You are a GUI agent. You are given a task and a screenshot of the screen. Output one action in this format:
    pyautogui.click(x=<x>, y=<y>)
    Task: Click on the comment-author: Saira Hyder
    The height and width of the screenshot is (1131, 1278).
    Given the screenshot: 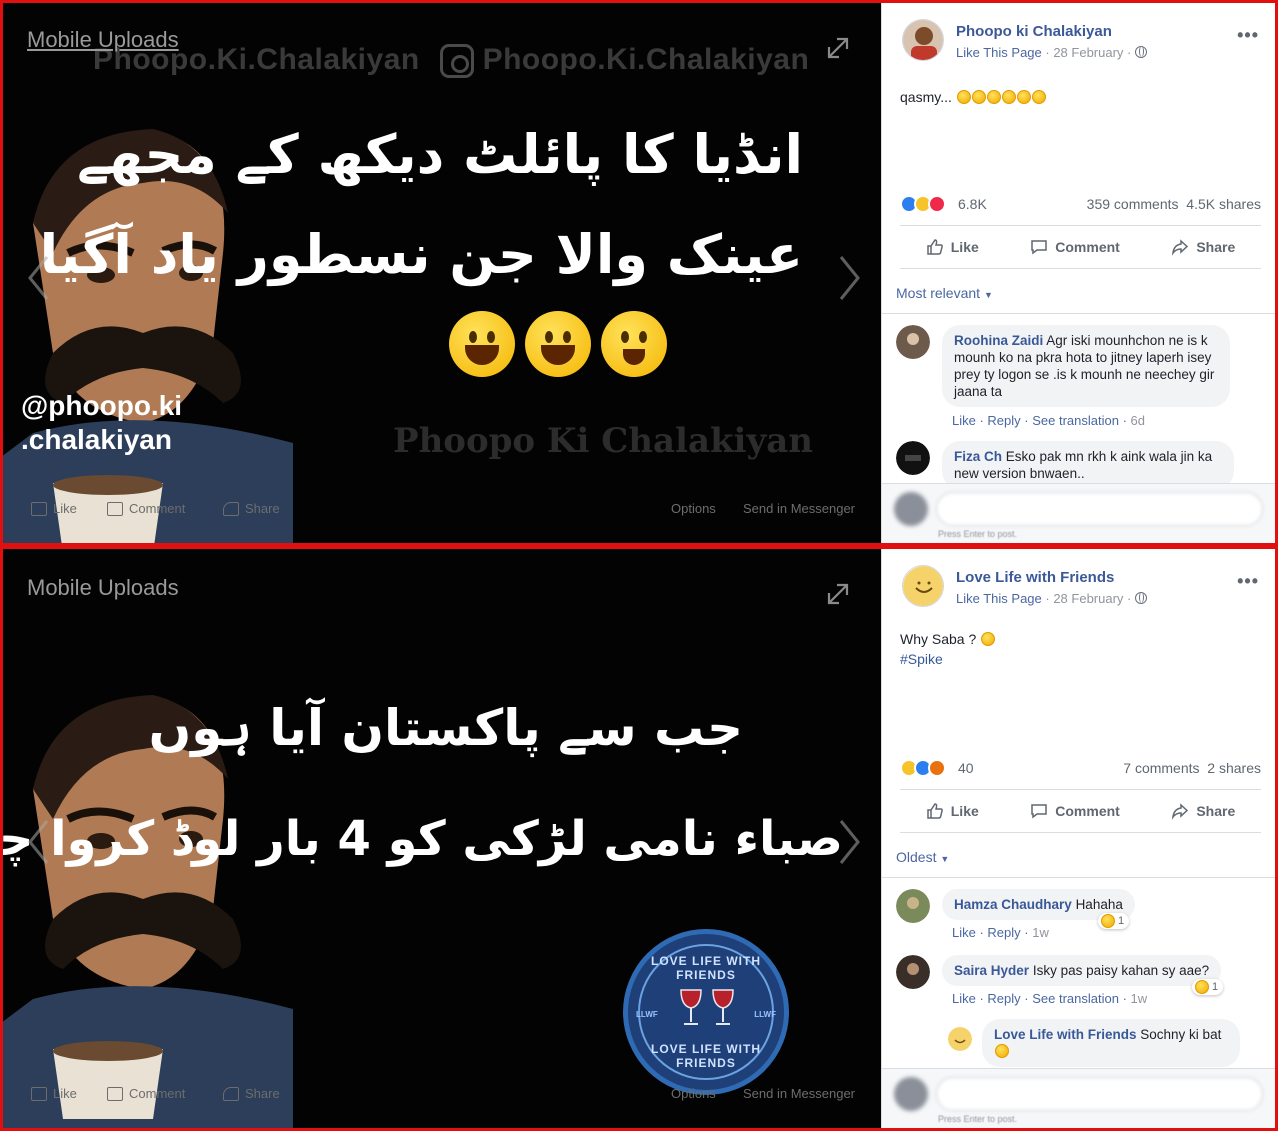 What is the action you would take?
    pyautogui.click(x=991, y=970)
    